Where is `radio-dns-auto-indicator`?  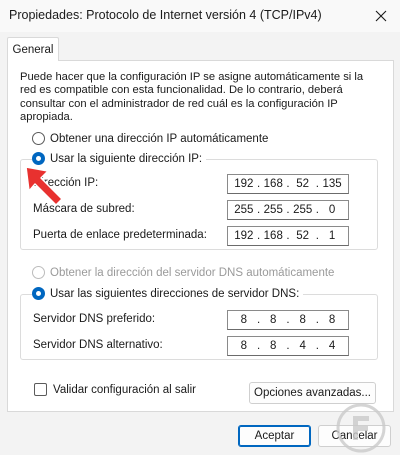
radio-dns-auto-indicator is located at coordinates (38, 272).